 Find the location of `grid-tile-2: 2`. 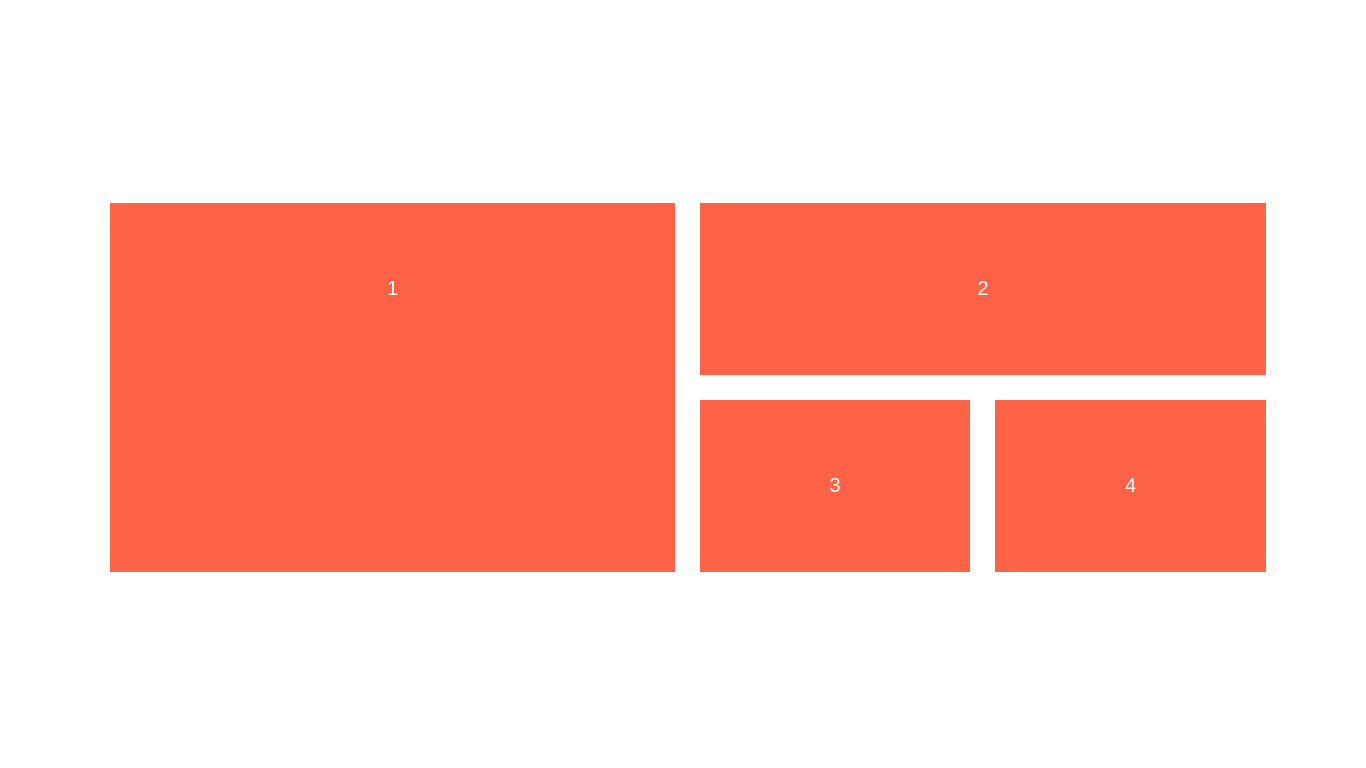

grid-tile-2: 2 is located at coordinates (983, 289).